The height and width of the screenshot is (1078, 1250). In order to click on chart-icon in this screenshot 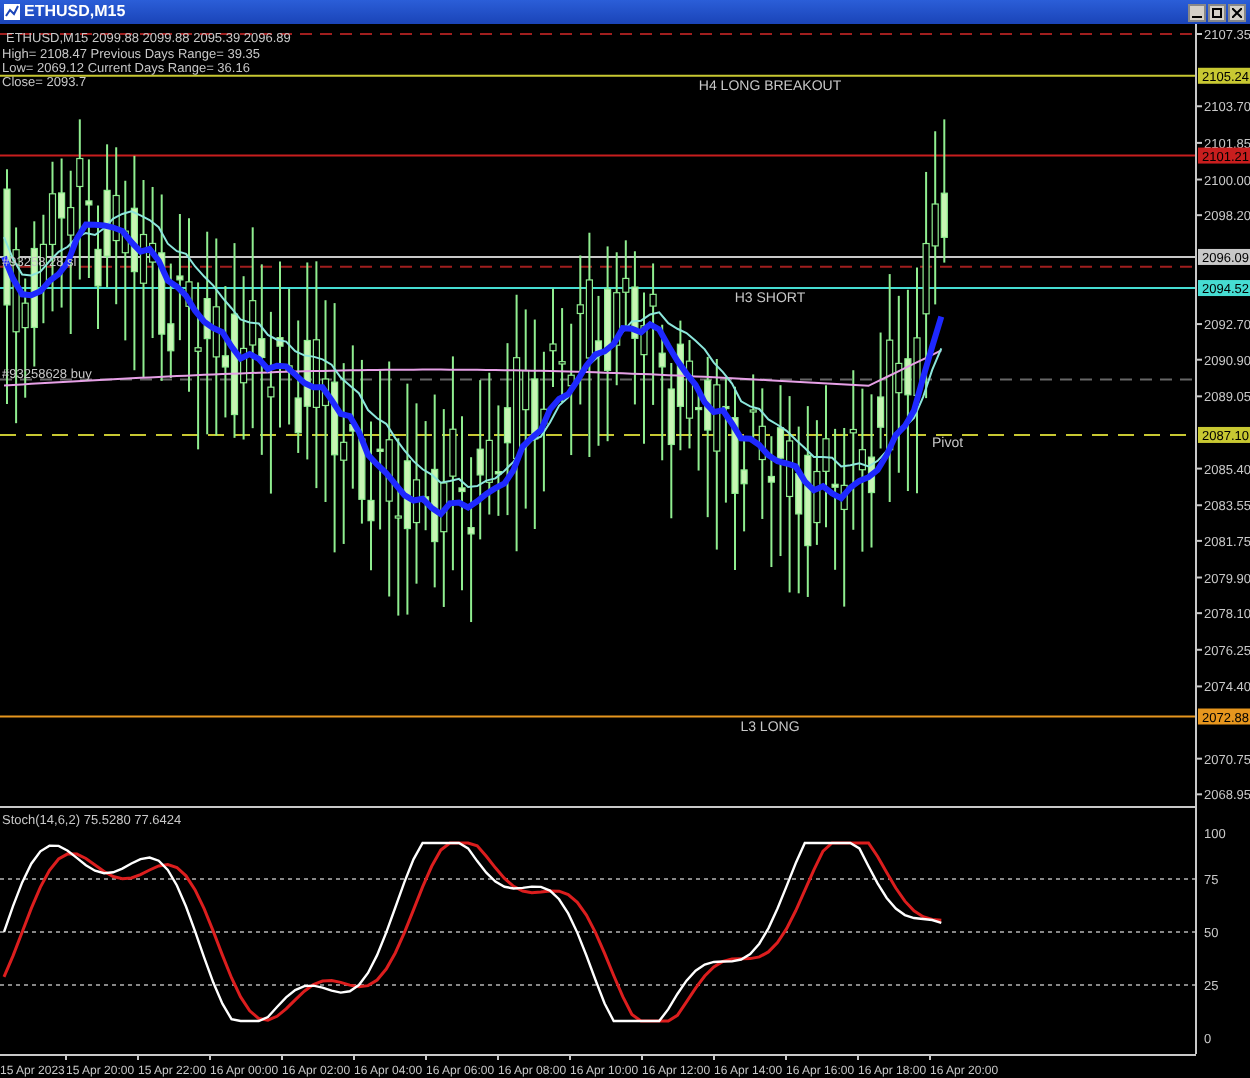, I will do `click(12, 12)`.